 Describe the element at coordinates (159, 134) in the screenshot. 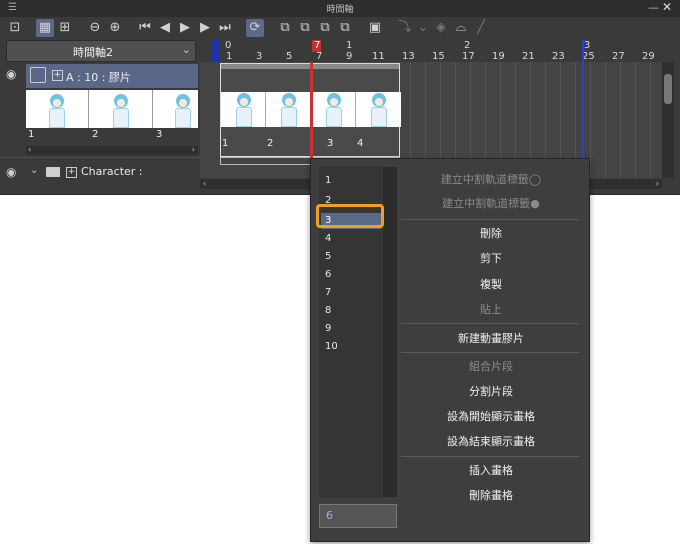

I see `cel-number: 3` at that location.